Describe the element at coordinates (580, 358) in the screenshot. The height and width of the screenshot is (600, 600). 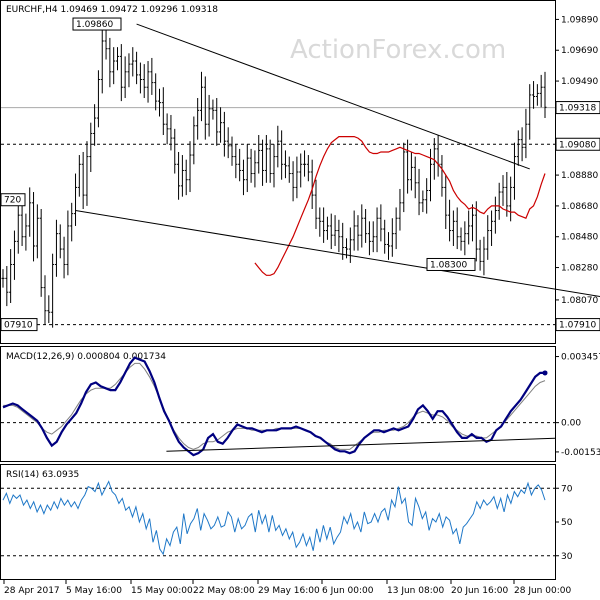
I see `macd-y-tick-label: 0.003457` at that location.